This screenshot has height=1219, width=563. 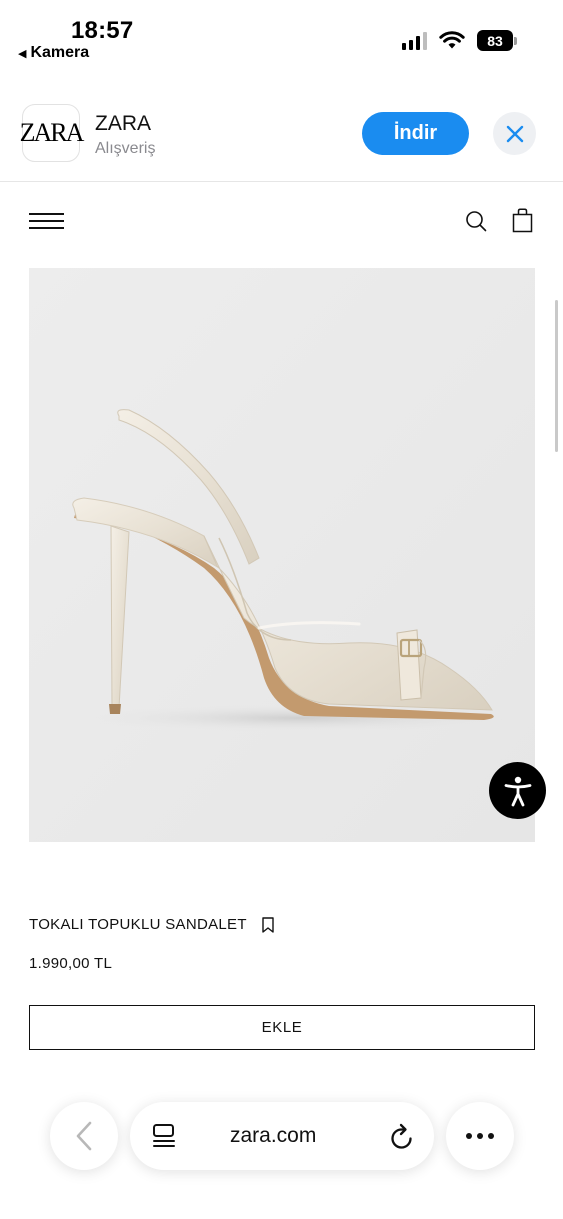 I want to click on zara-app-icon: ZARA, so click(x=52, y=133).